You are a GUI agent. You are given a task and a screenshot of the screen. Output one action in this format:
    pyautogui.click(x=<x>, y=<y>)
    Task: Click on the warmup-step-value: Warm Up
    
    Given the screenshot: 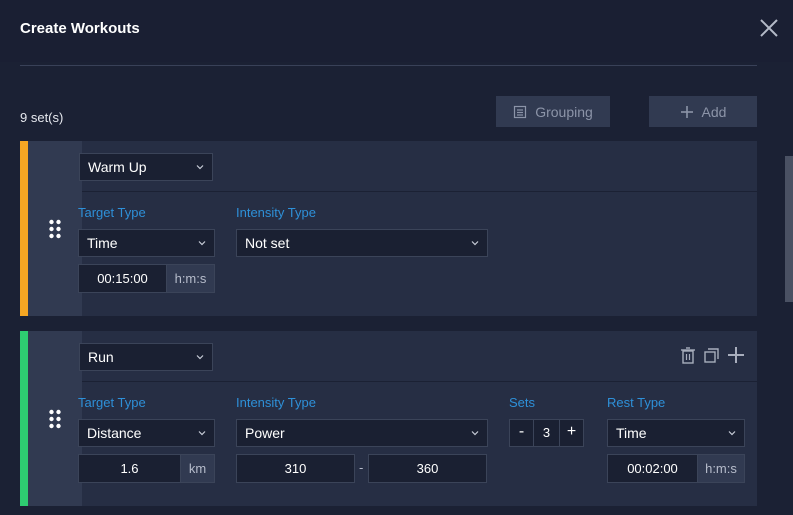 What is the action you would take?
    pyautogui.click(x=117, y=167)
    